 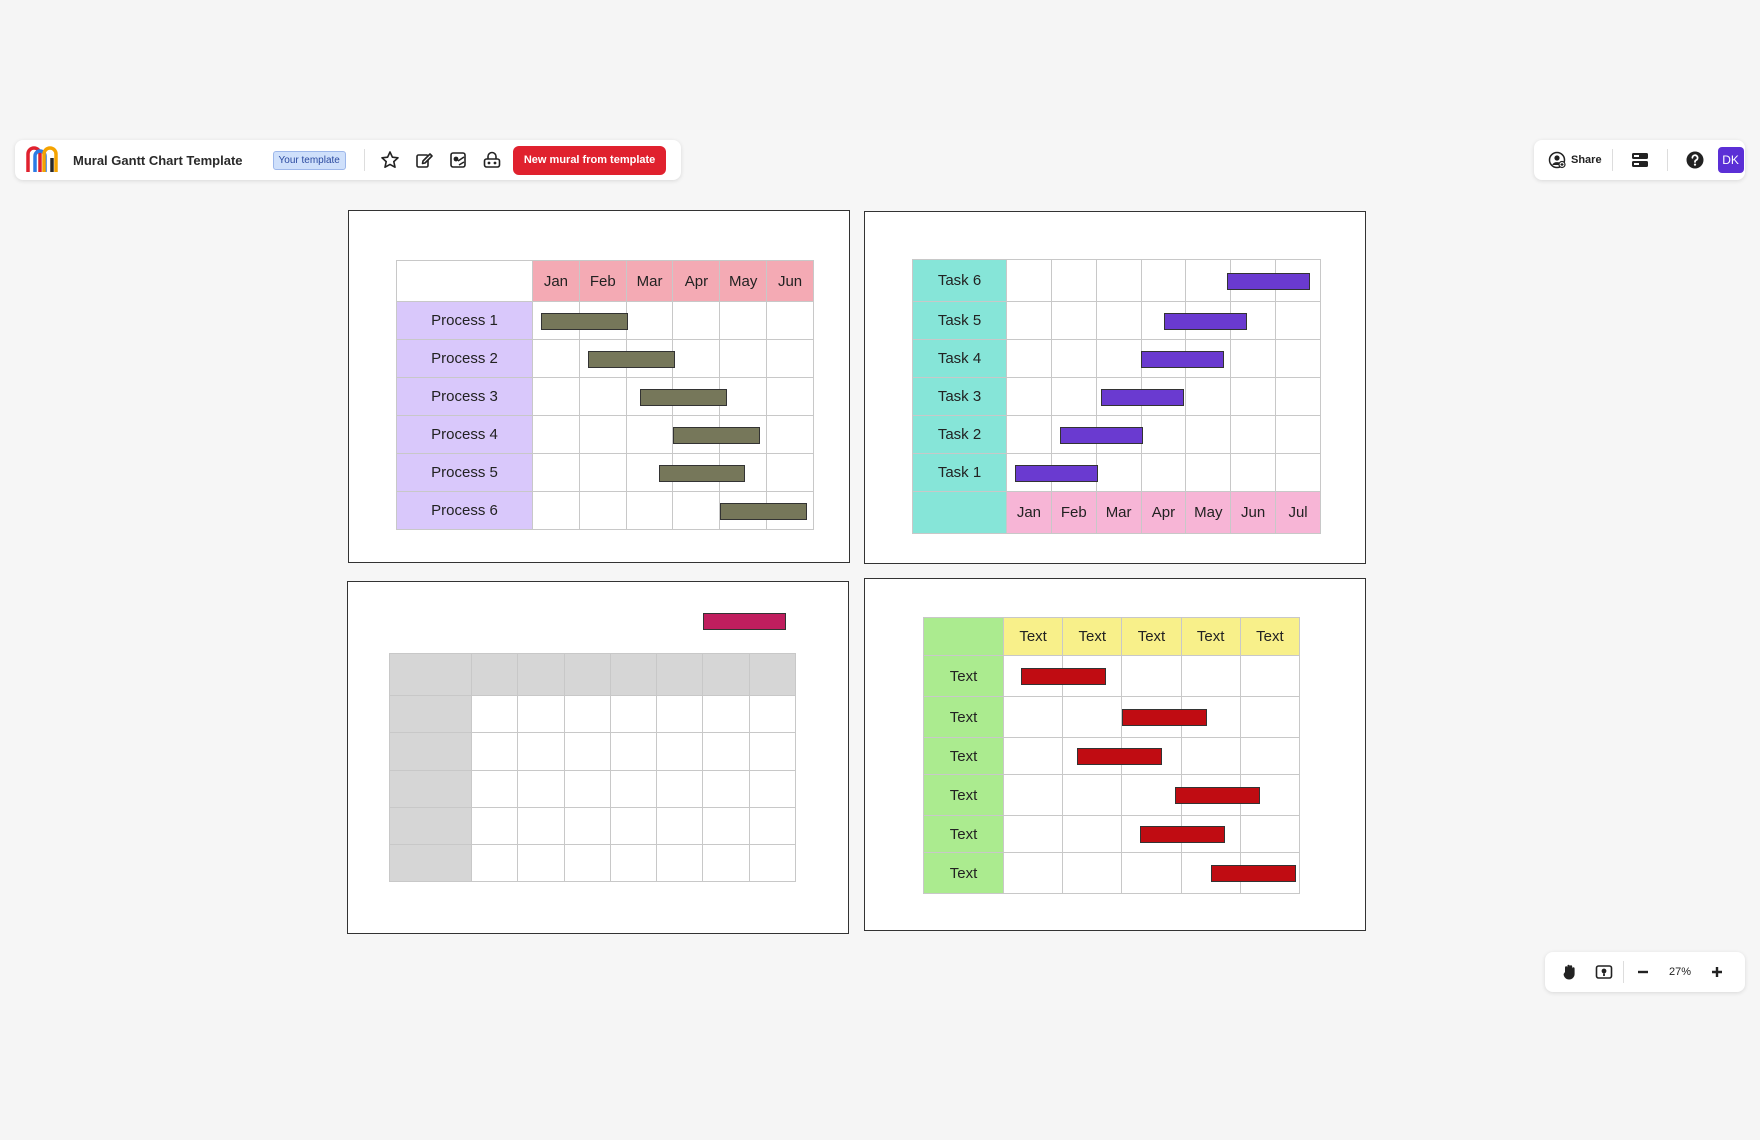 What do you see at coordinates (959, 320) in the screenshot?
I see `row-label: Task 5` at bounding box center [959, 320].